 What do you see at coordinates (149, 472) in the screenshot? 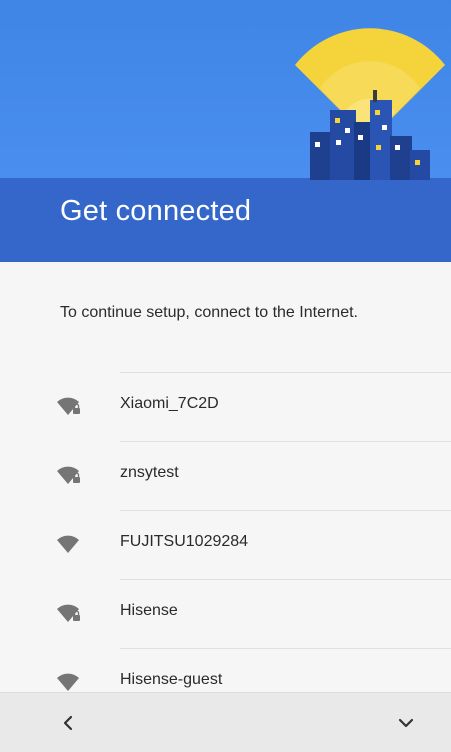
I see `network-ssid: znsytest` at bounding box center [149, 472].